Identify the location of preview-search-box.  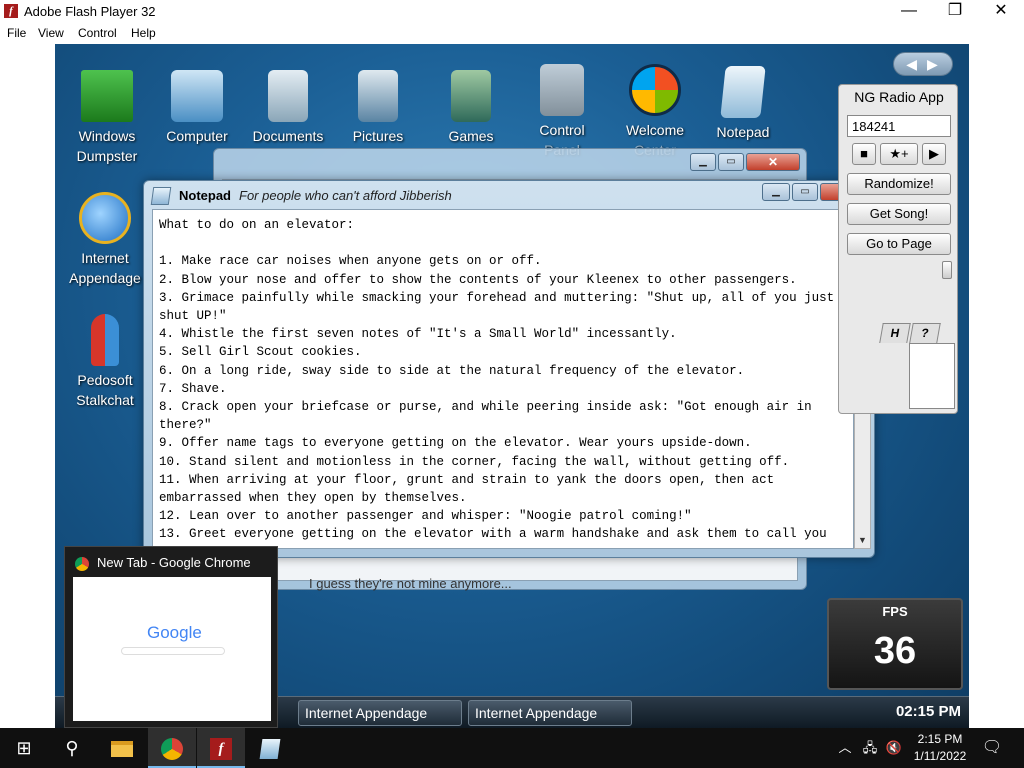
(173, 651).